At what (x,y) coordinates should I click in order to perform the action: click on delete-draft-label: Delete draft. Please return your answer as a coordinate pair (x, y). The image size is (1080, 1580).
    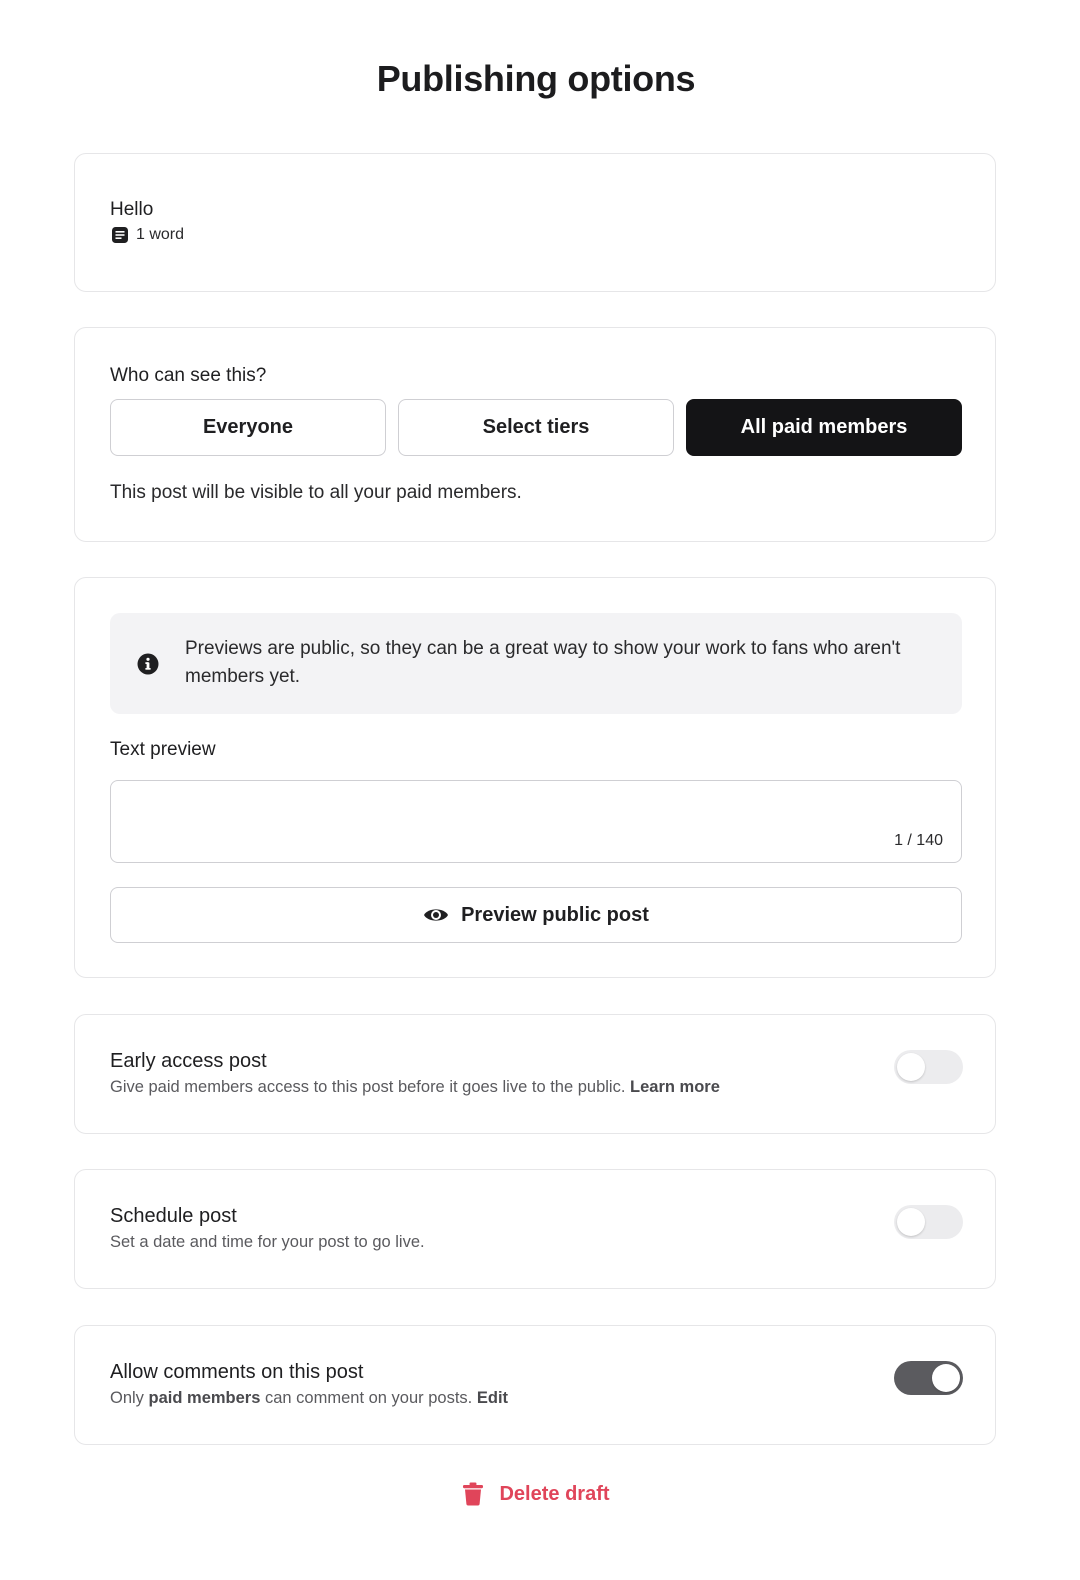
    Looking at the image, I should click on (554, 1493).